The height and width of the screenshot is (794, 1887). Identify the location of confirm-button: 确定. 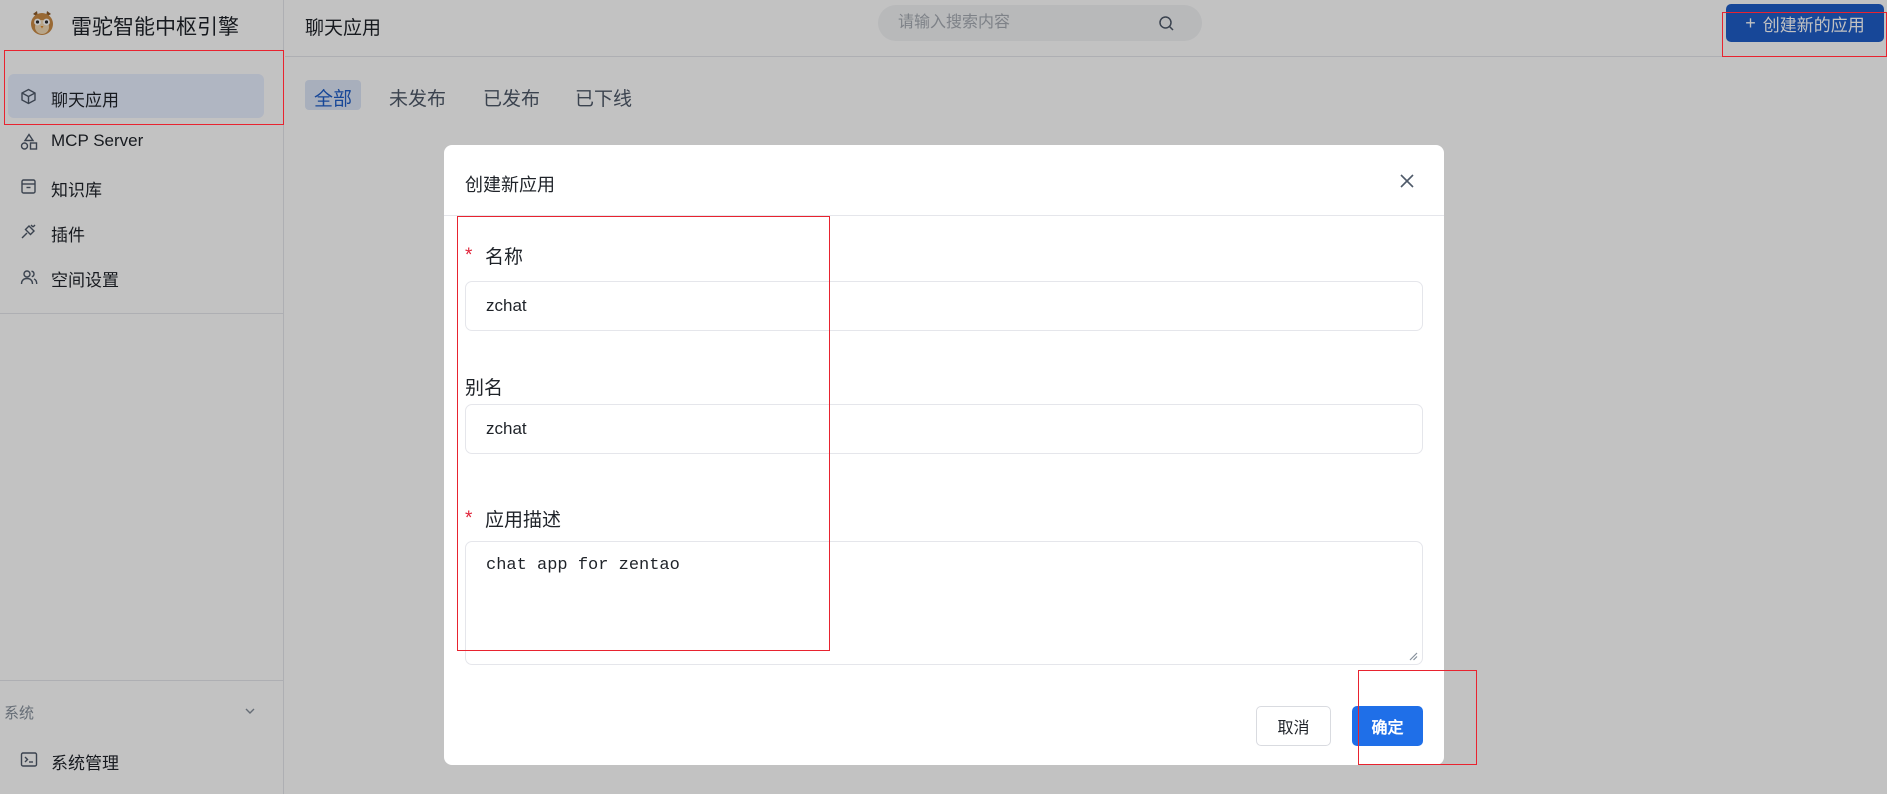
(1387, 726).